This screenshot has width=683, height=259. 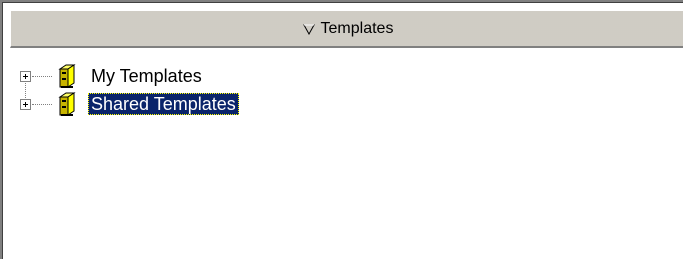 I want to click on tree-item-label: Shared Templates, so click(x=163, y=104).